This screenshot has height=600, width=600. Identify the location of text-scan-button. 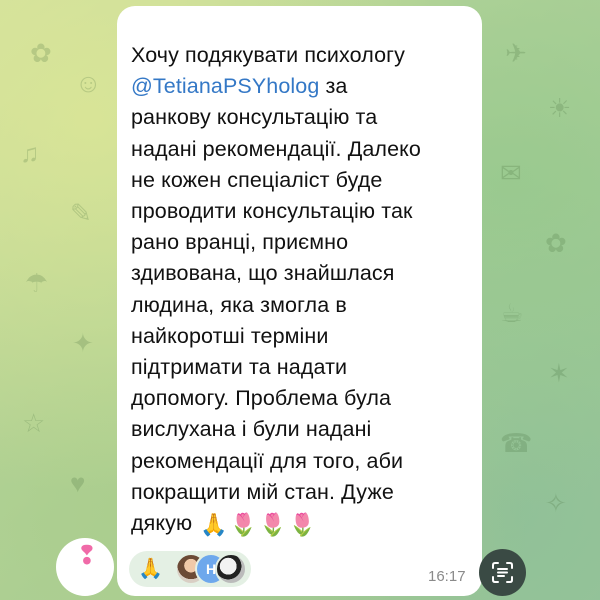
(502, 572).